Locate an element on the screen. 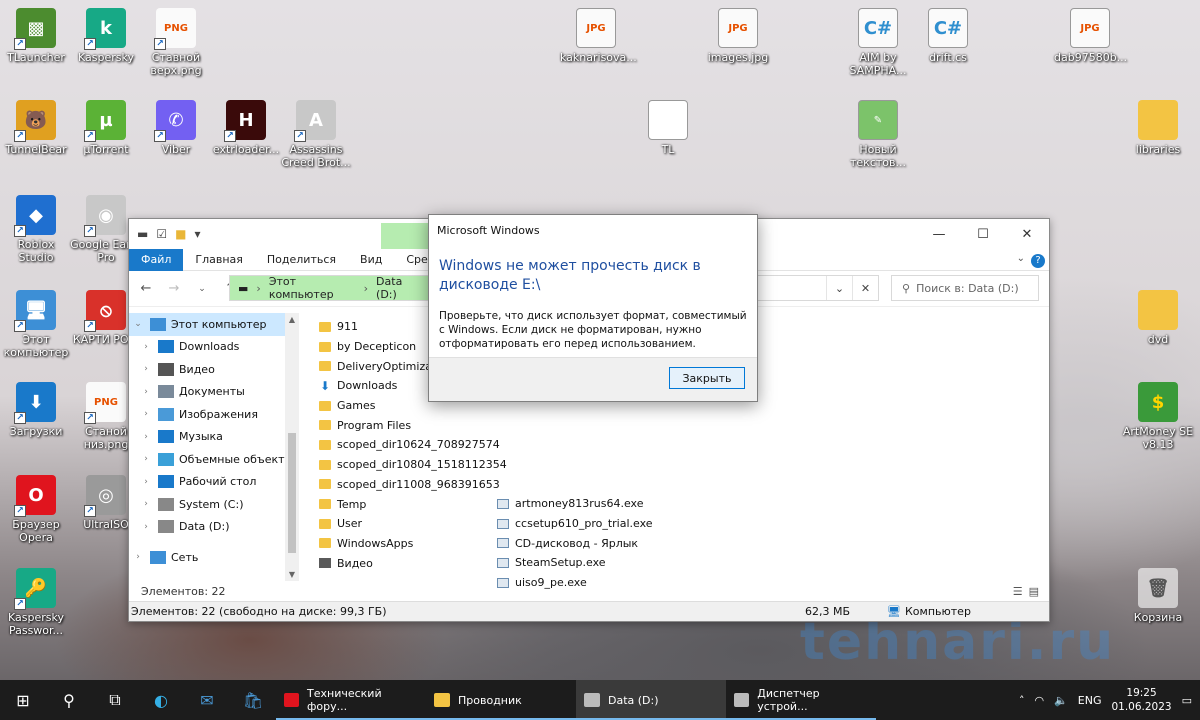  search-box: ⚲ Поиск в: Data (D:) is located at coordinates (965, 288).